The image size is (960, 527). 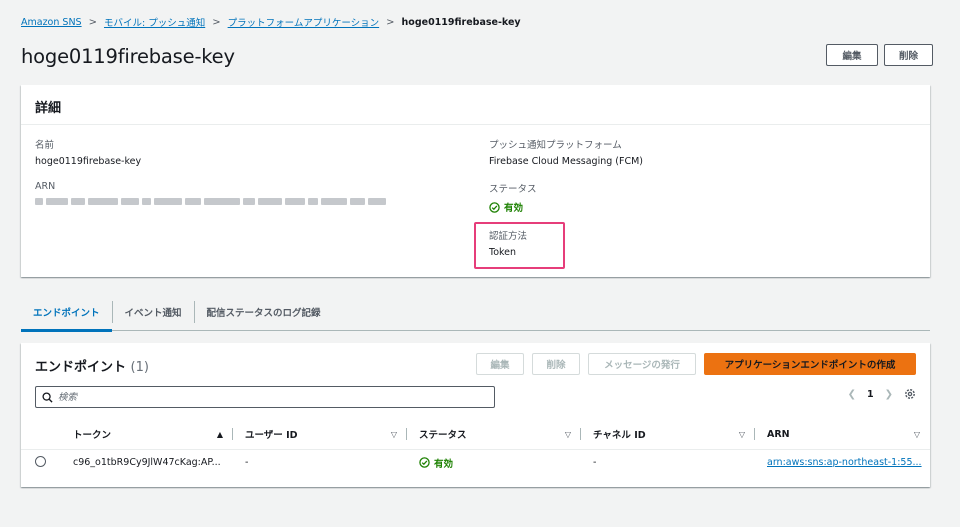 What do you see at coordinates (92, 435) in the screenshot?
I see `column-header-token-label: トークン` at bounding box center [92, 435].